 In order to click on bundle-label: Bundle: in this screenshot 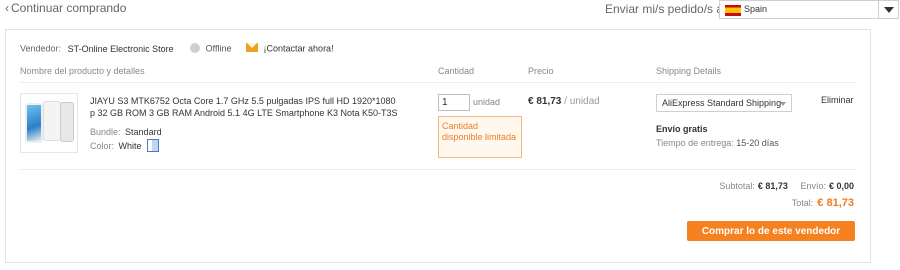, I will do `click(105, 132)`.